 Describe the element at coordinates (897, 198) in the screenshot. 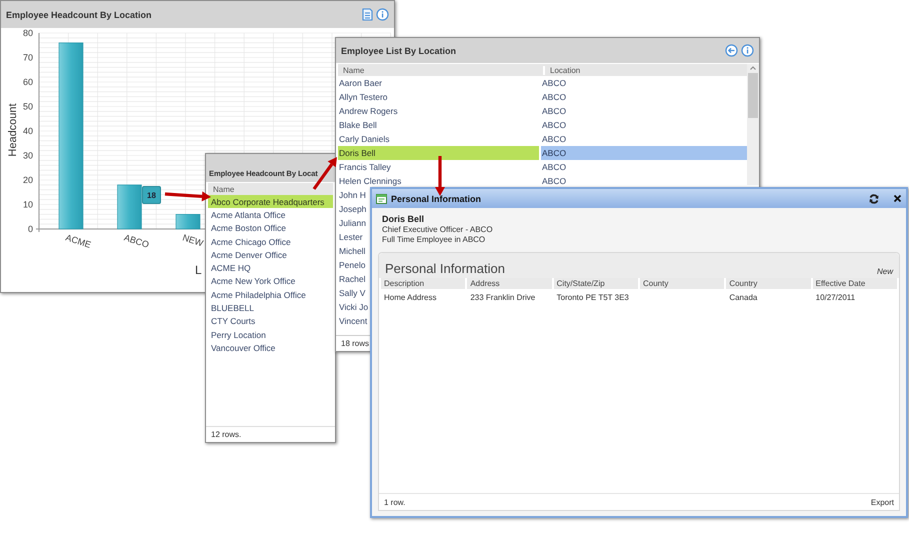

I see `close-icon` at that location.